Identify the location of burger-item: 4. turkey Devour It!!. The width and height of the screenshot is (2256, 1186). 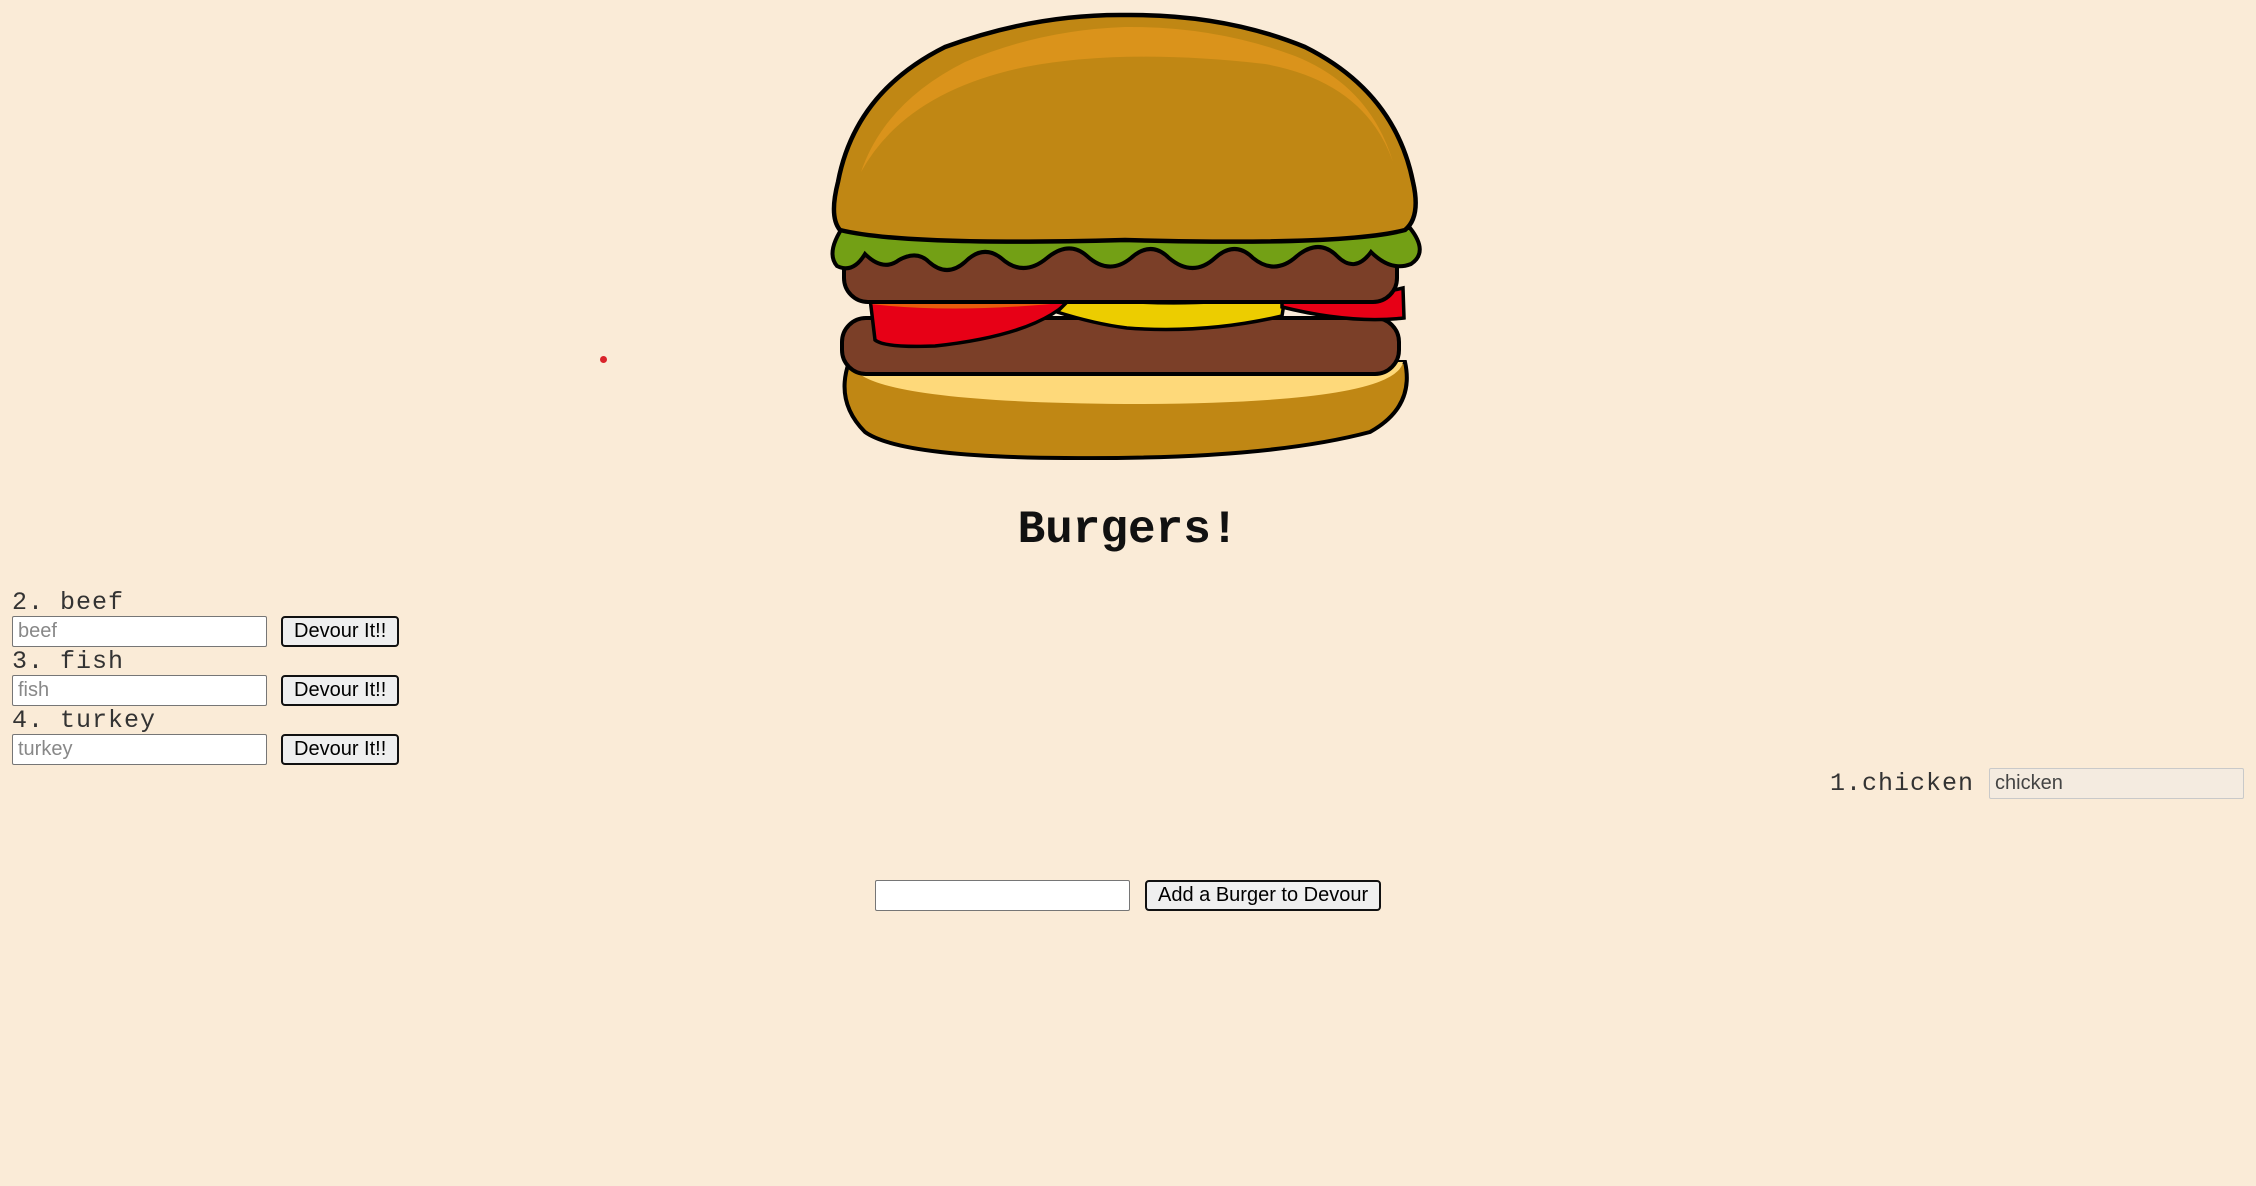
(222, 735).